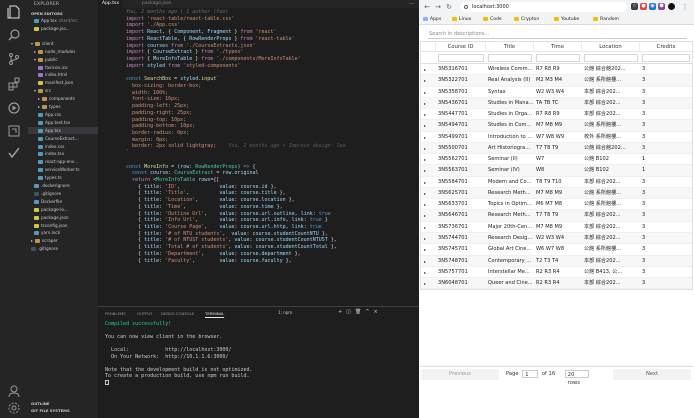 The height and width of the screenshot is (418, 694). Describe the element at coordinates (461, 19) in the screenshot. I see `bookmark-linux: Linux` at that location.